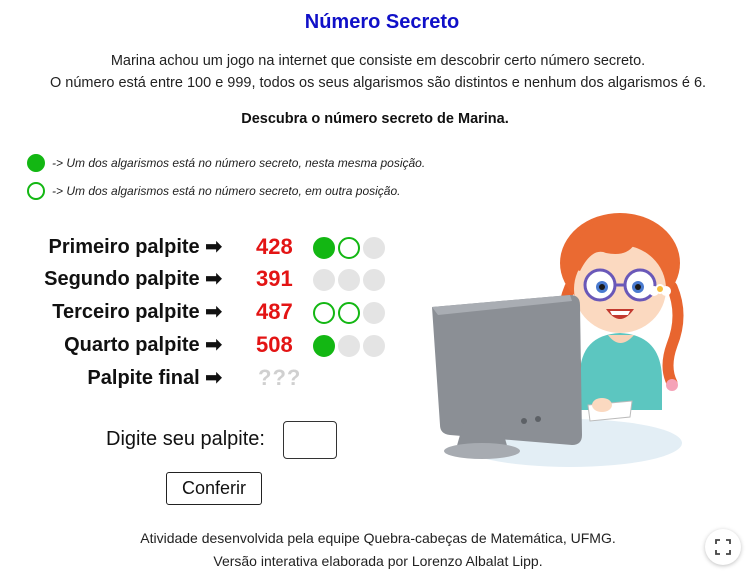  What do you see at coordinates (274, 246) in the screenshot?
I see `guess-number: 428` at bounding box center [274, 246].